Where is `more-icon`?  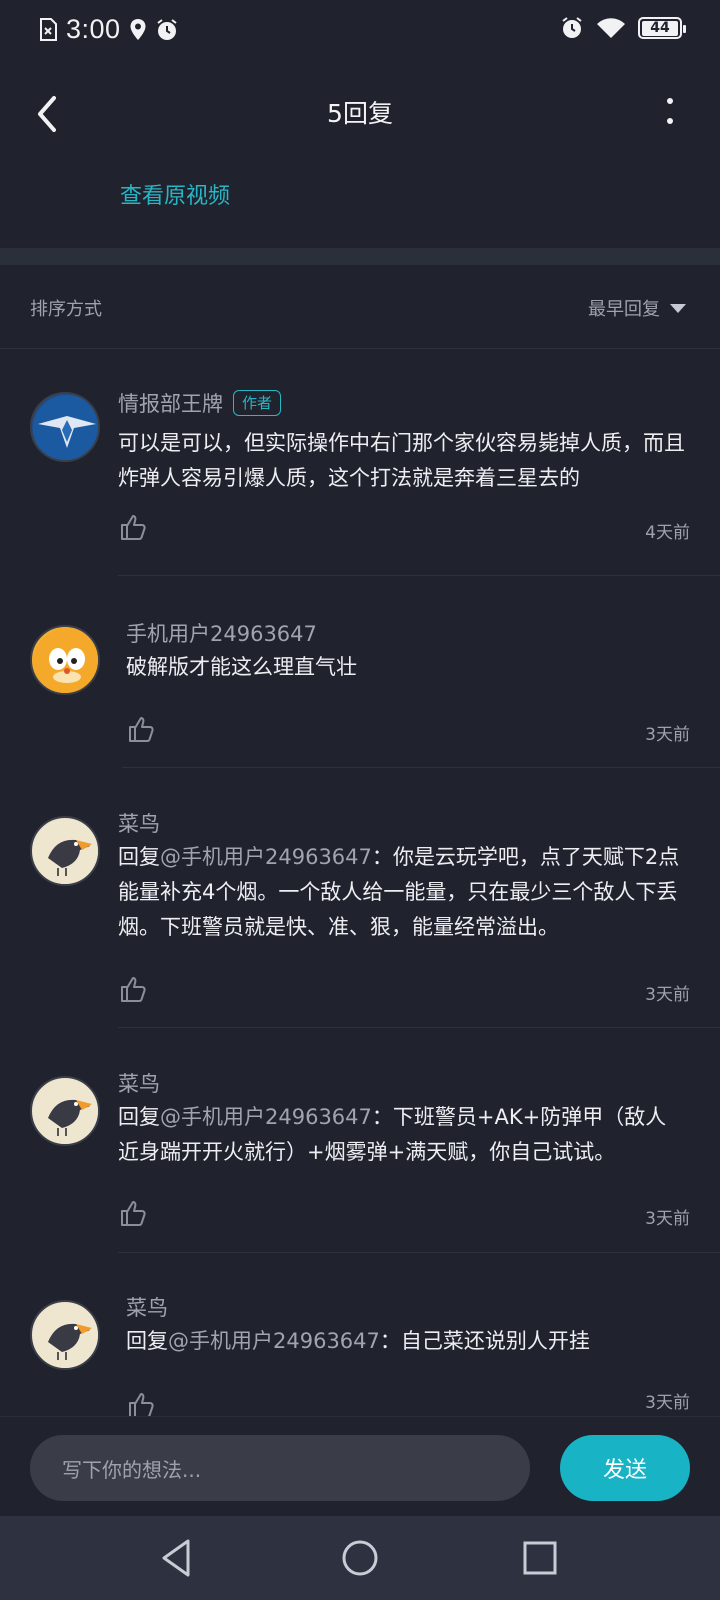 more-icon is located at coordinates (670, 113).